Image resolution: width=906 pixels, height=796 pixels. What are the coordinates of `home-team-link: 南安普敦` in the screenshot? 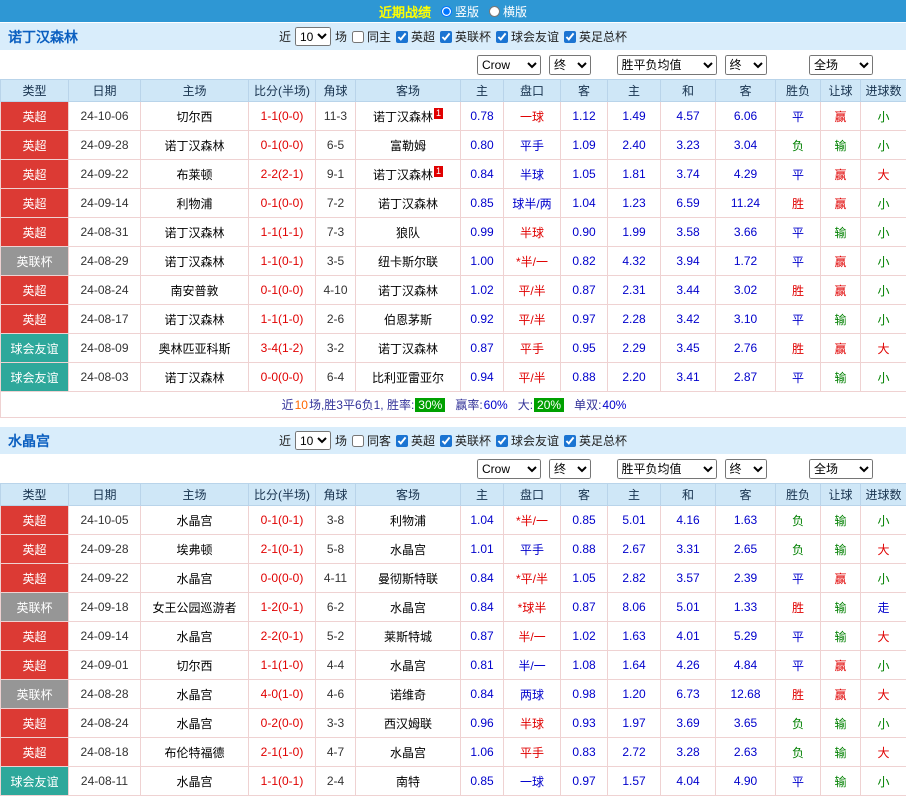 It's located at (194, 291).